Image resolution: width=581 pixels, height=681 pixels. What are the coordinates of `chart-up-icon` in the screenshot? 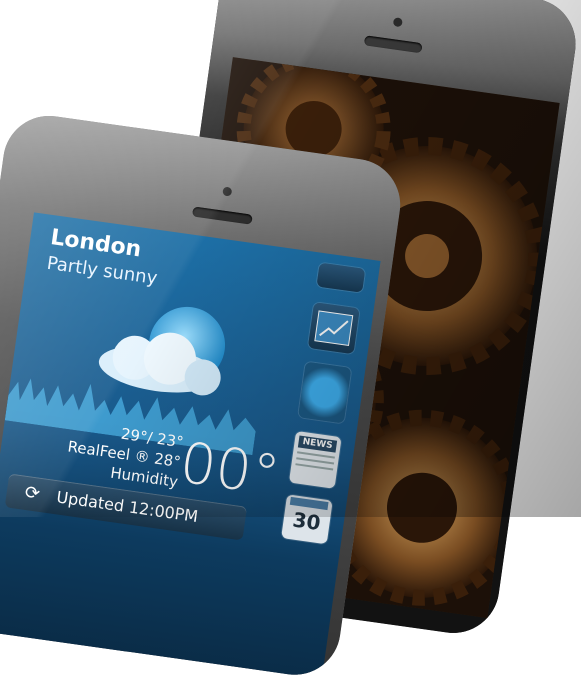 It's located at (334, 328).